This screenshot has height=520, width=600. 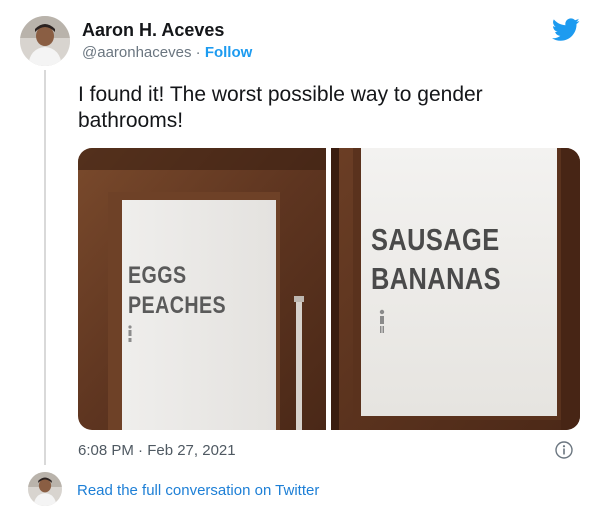 I want to click on author-avatar, so click(x=45, y=41).